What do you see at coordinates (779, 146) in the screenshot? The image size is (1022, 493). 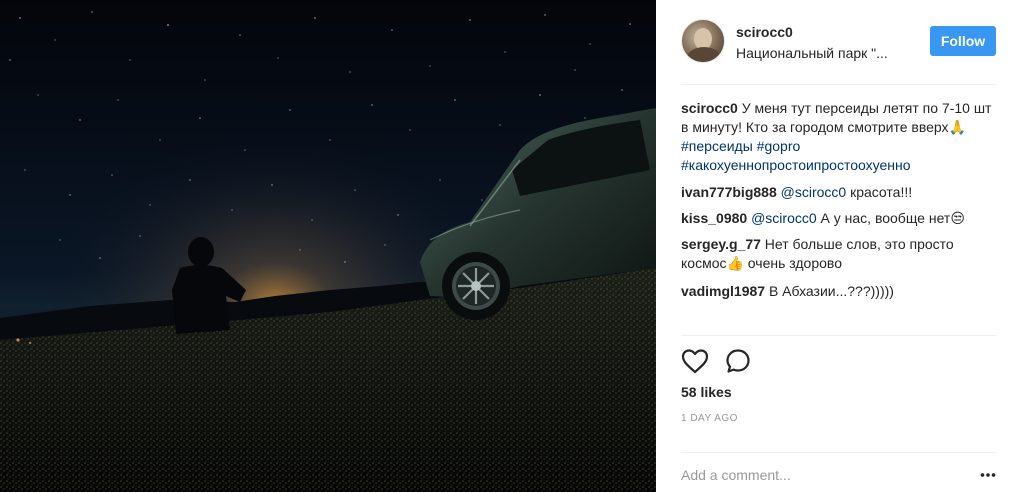 I see `hashtag-link: #gopro` at bounding box center [779, 146].